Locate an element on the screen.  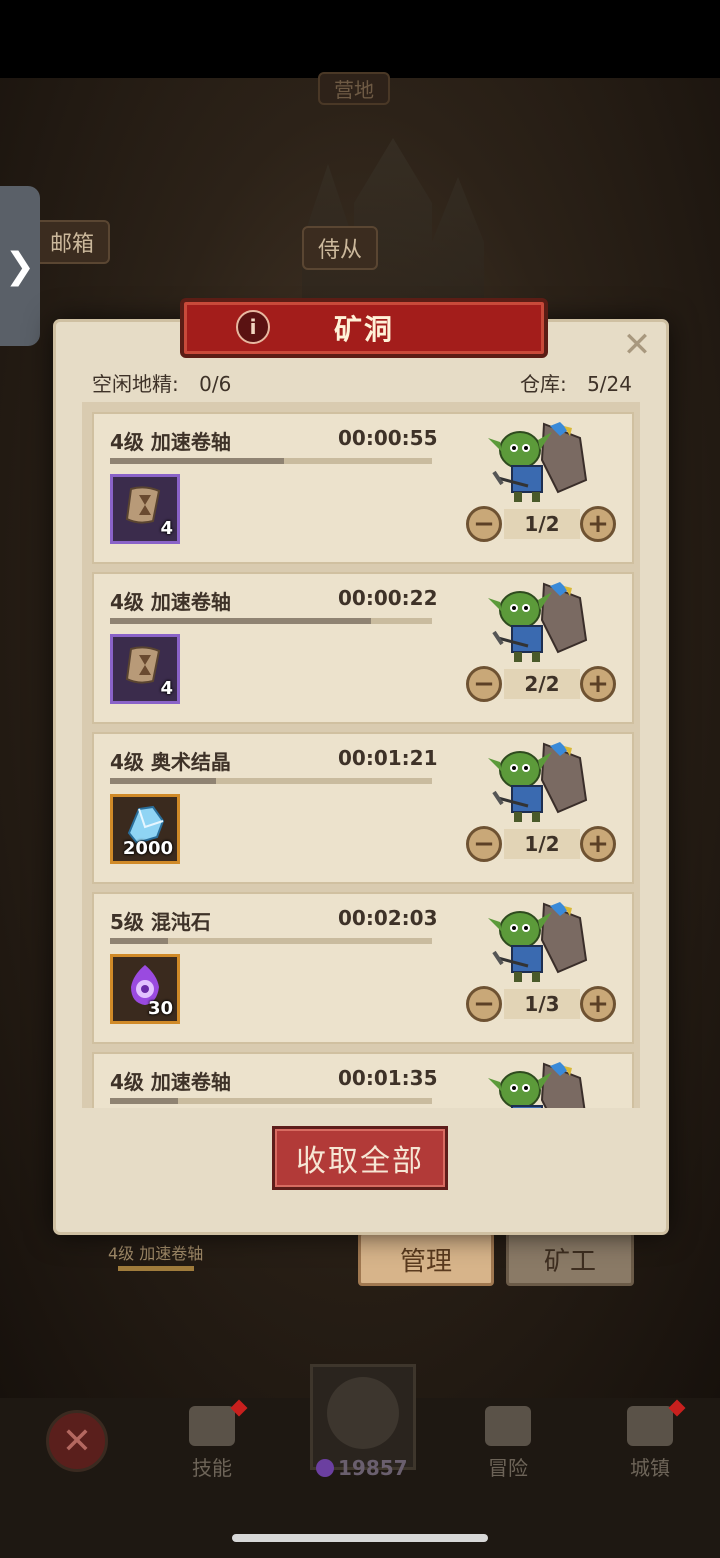
storage-value: 5/24 is located at coordinates (609, 384).